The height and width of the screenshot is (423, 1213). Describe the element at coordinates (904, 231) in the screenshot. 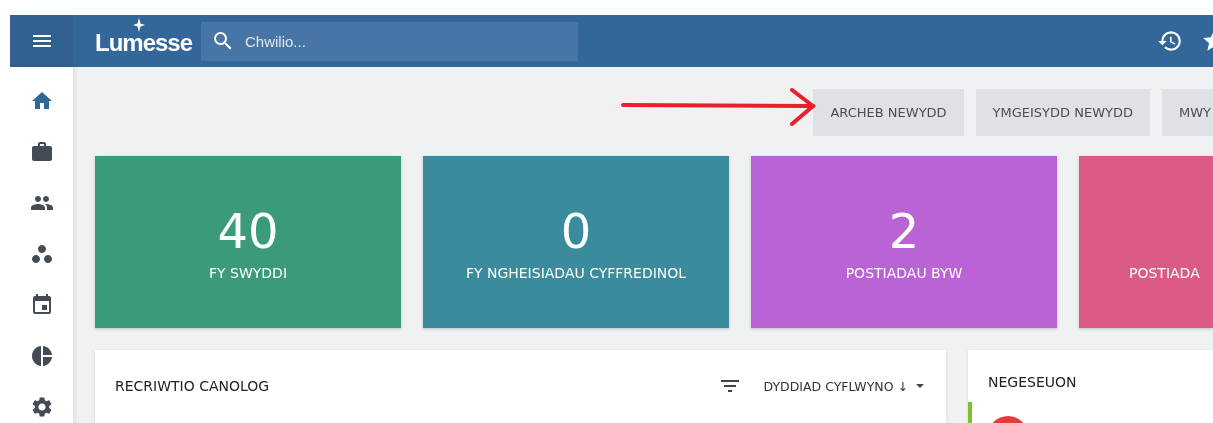

I see `tile-value: 2` at that location.